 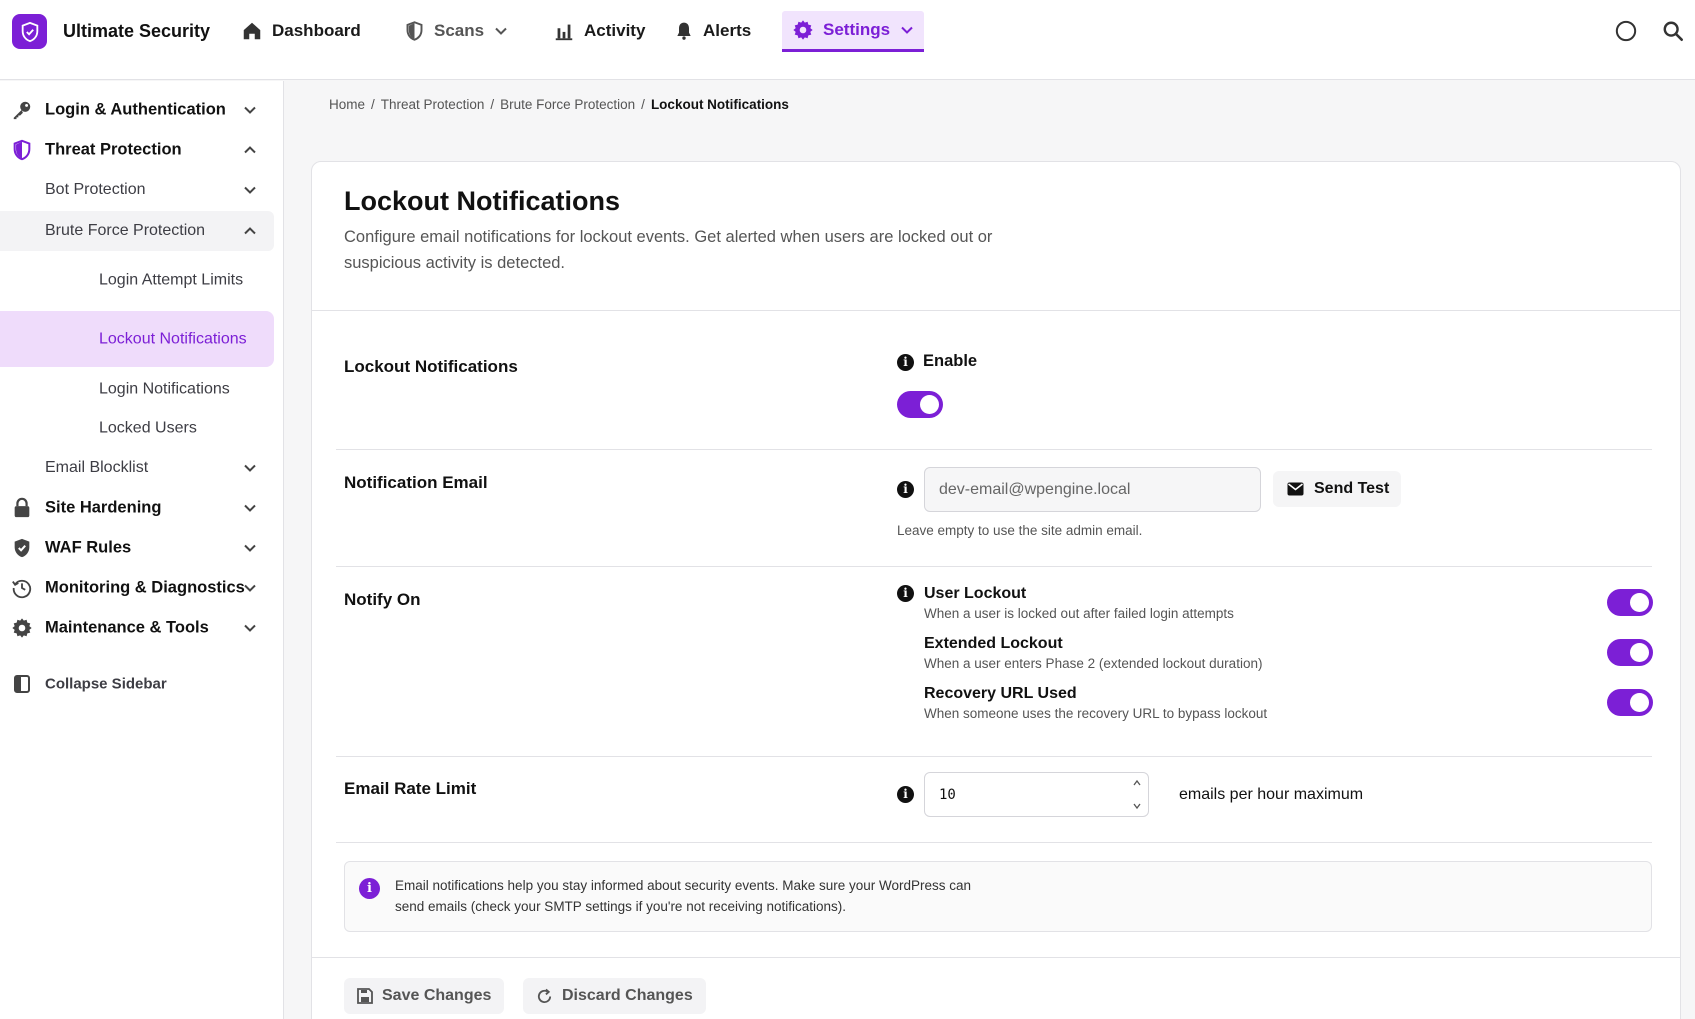 I want to click on search-icon, so click(x=1673, y=31).